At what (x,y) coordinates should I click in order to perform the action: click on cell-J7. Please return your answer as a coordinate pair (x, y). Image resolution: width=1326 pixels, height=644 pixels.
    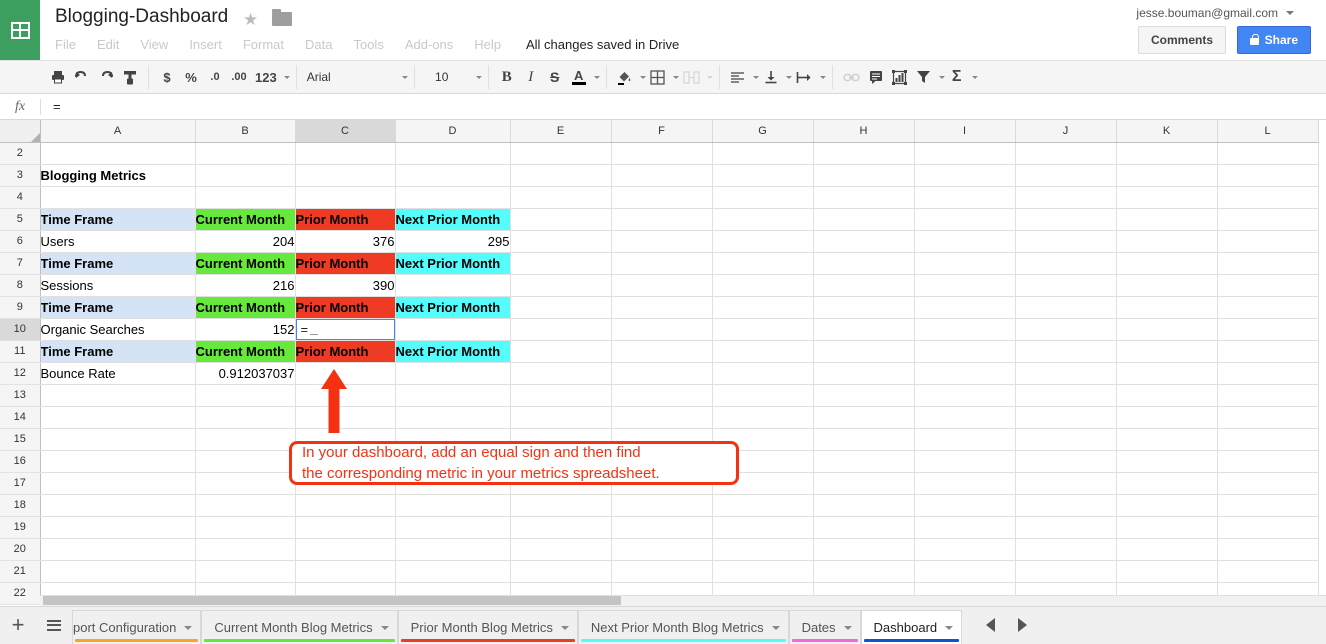
    Looking at the image, I should click on (1066, 263).